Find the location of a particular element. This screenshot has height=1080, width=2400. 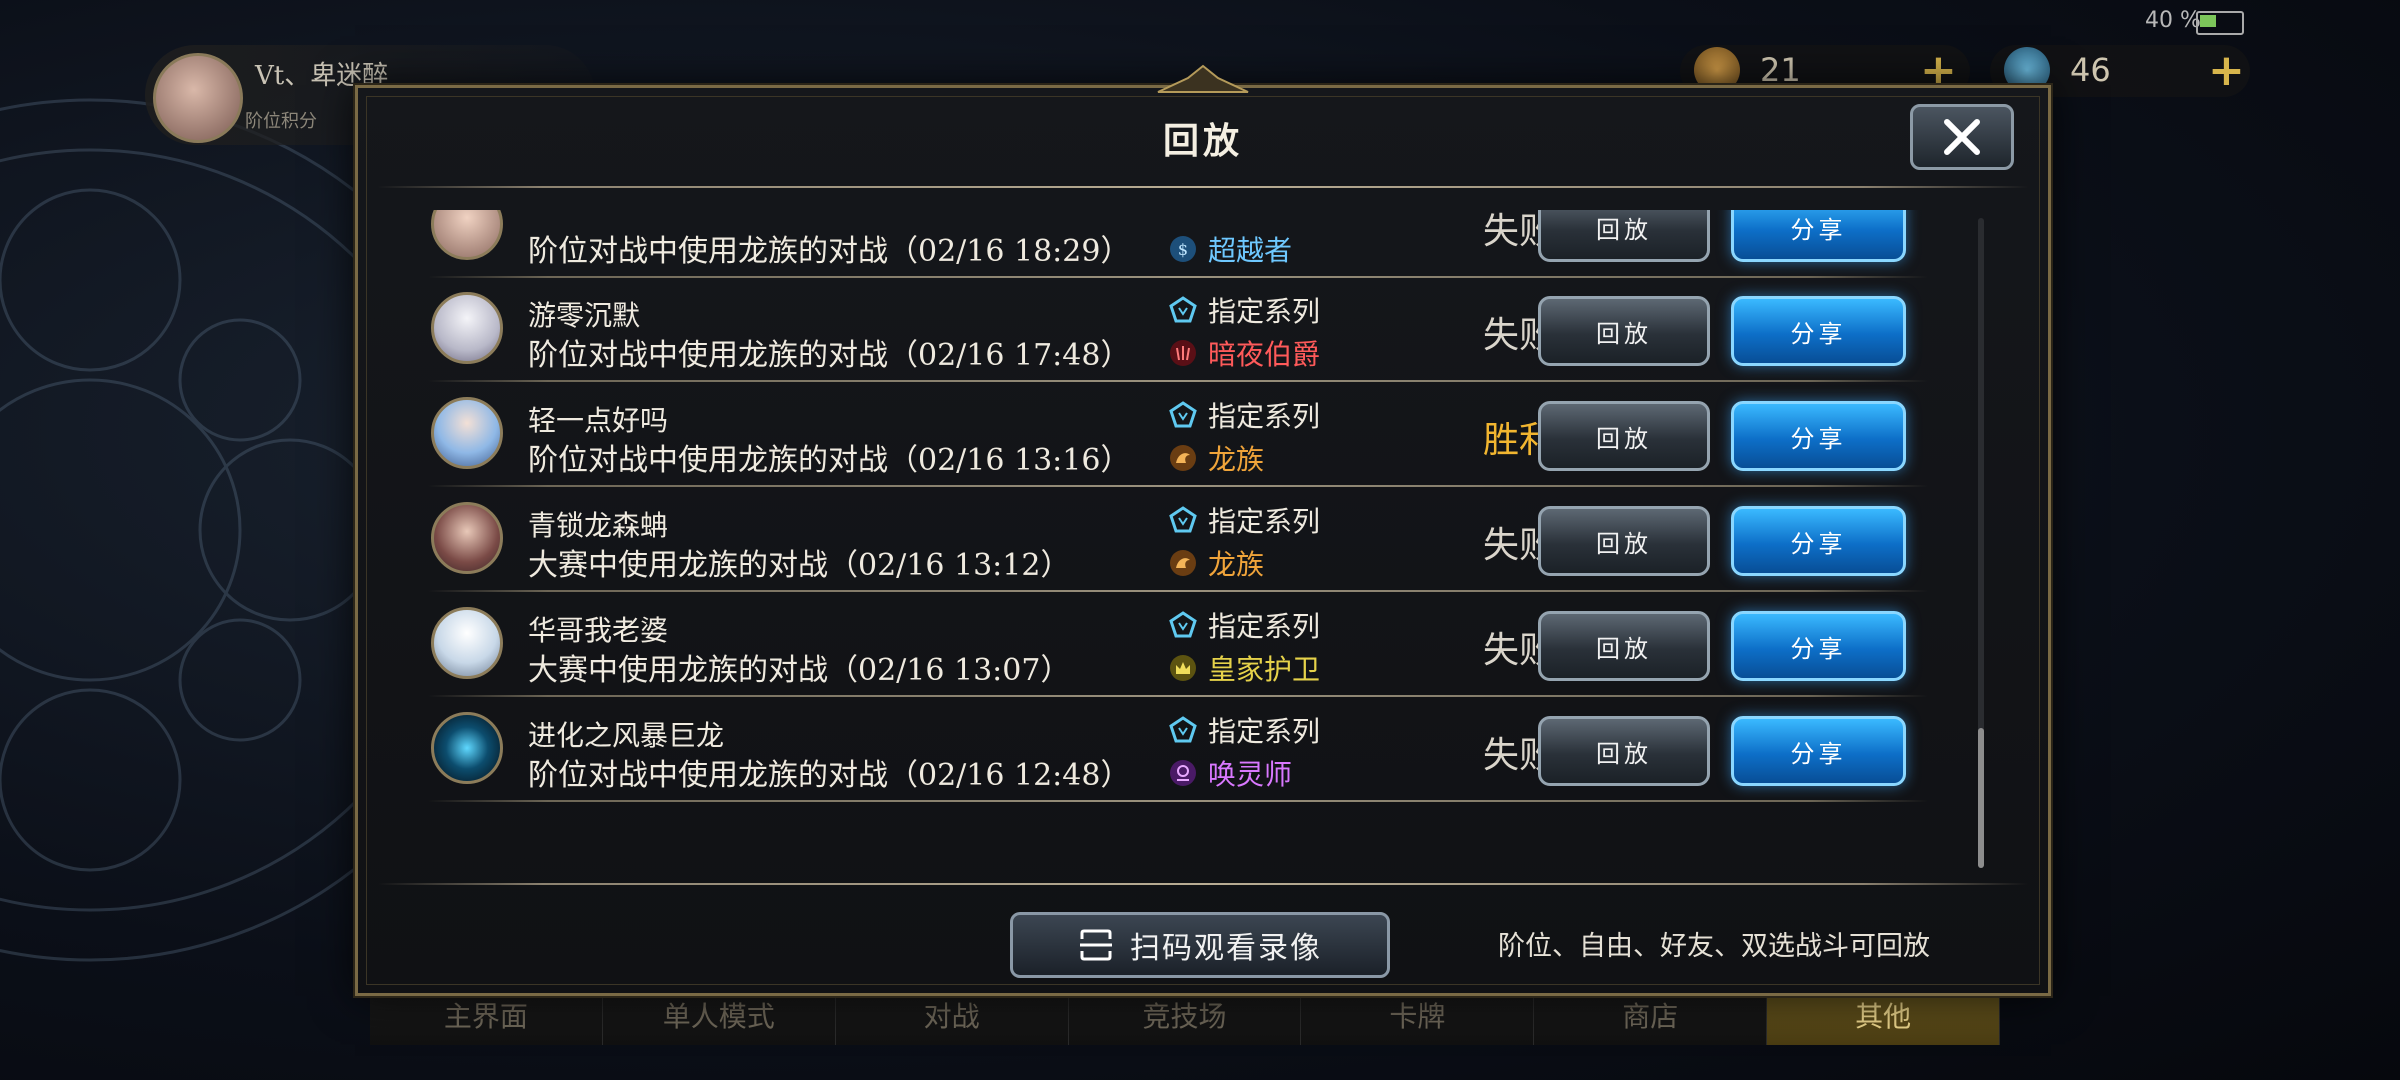

match-description: 大赛中使用龙族的对战（02/16 13:12） is located at coordinates (799, 565).